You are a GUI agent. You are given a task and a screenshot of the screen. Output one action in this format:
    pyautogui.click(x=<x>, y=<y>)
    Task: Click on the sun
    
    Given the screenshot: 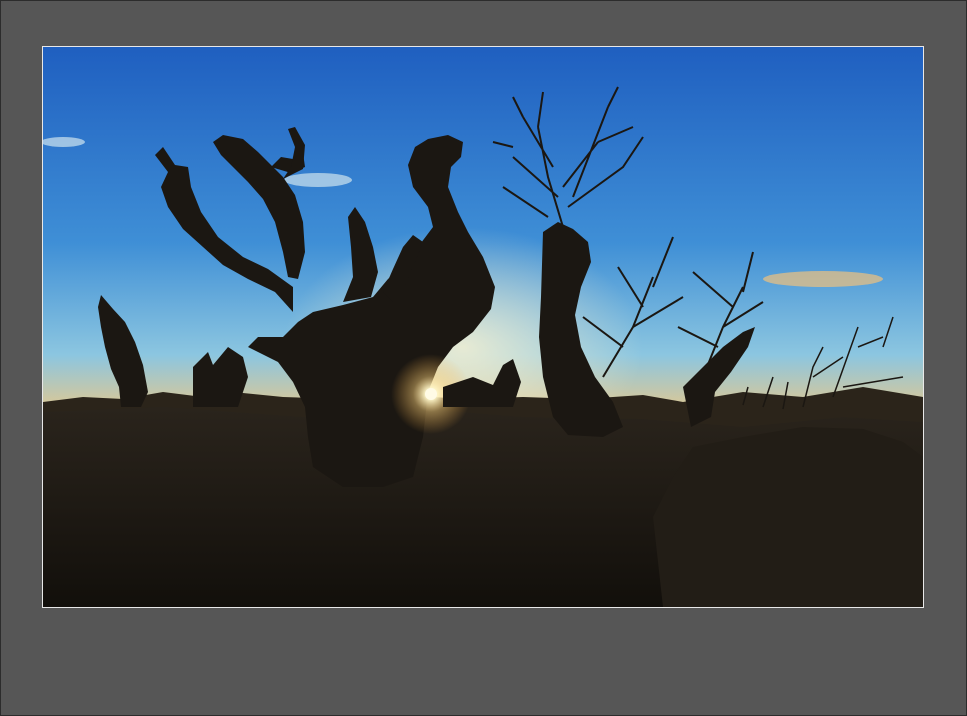 What is the action you would take?
    pyautogui.click(x=431, y=394)
    